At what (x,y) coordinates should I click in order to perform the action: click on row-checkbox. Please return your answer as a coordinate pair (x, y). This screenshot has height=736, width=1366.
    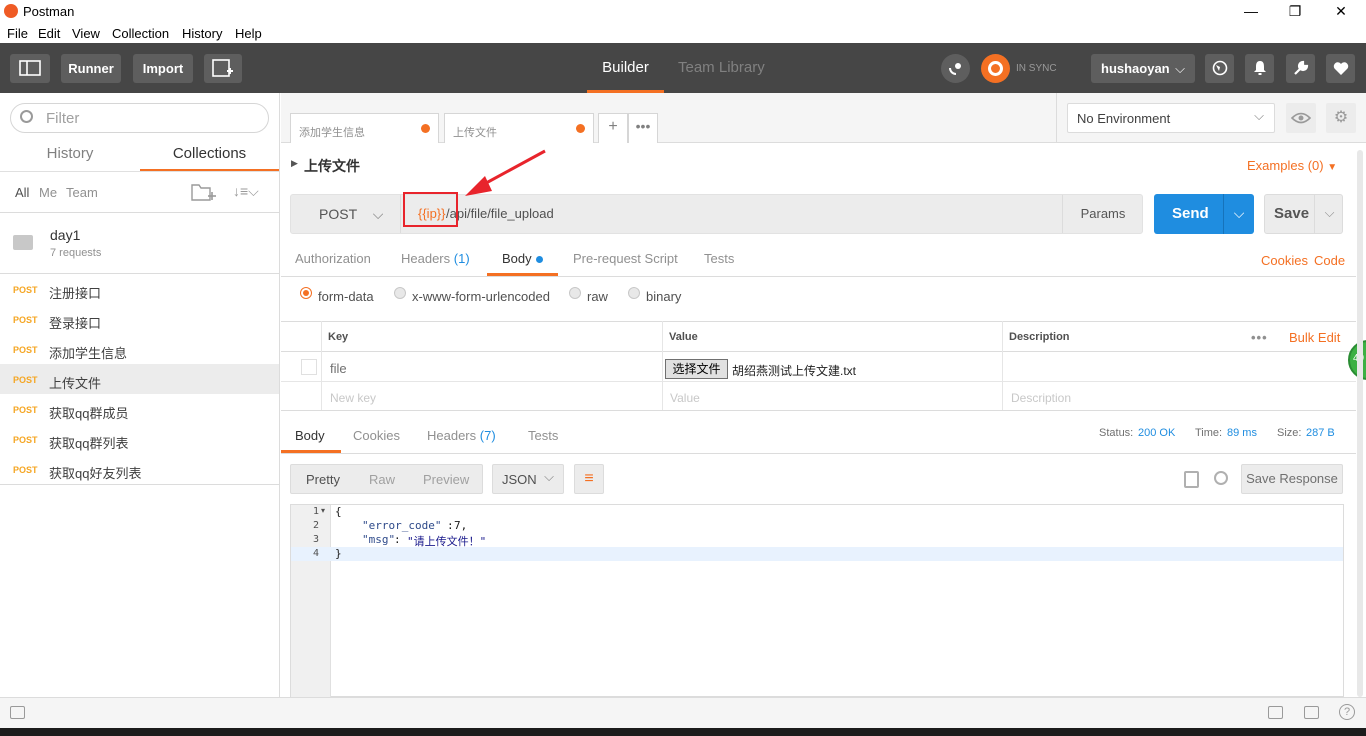
    Looking at the image, I should click on (309, 367).